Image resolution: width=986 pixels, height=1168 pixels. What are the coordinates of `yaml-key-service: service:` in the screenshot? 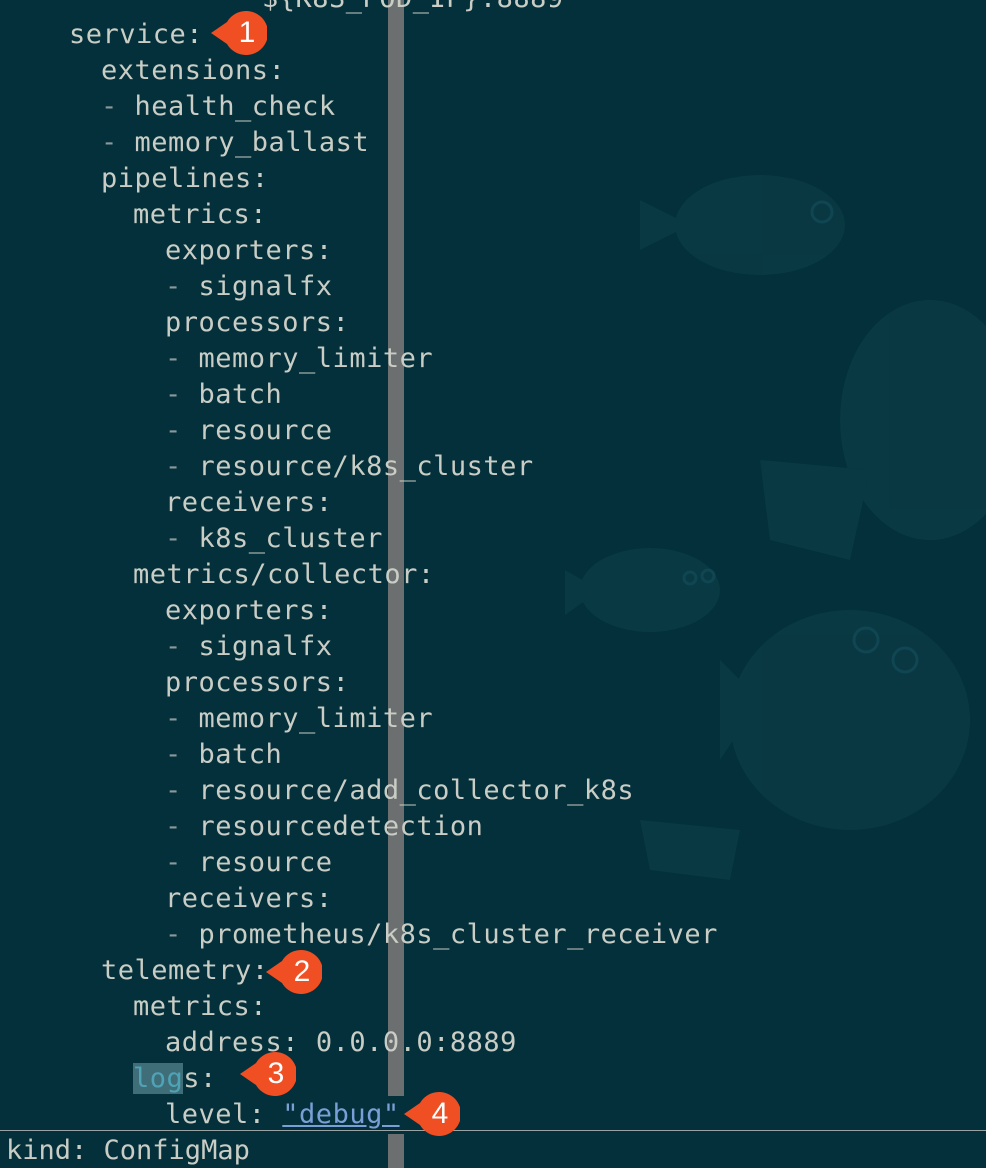 It's located at (136, 35).